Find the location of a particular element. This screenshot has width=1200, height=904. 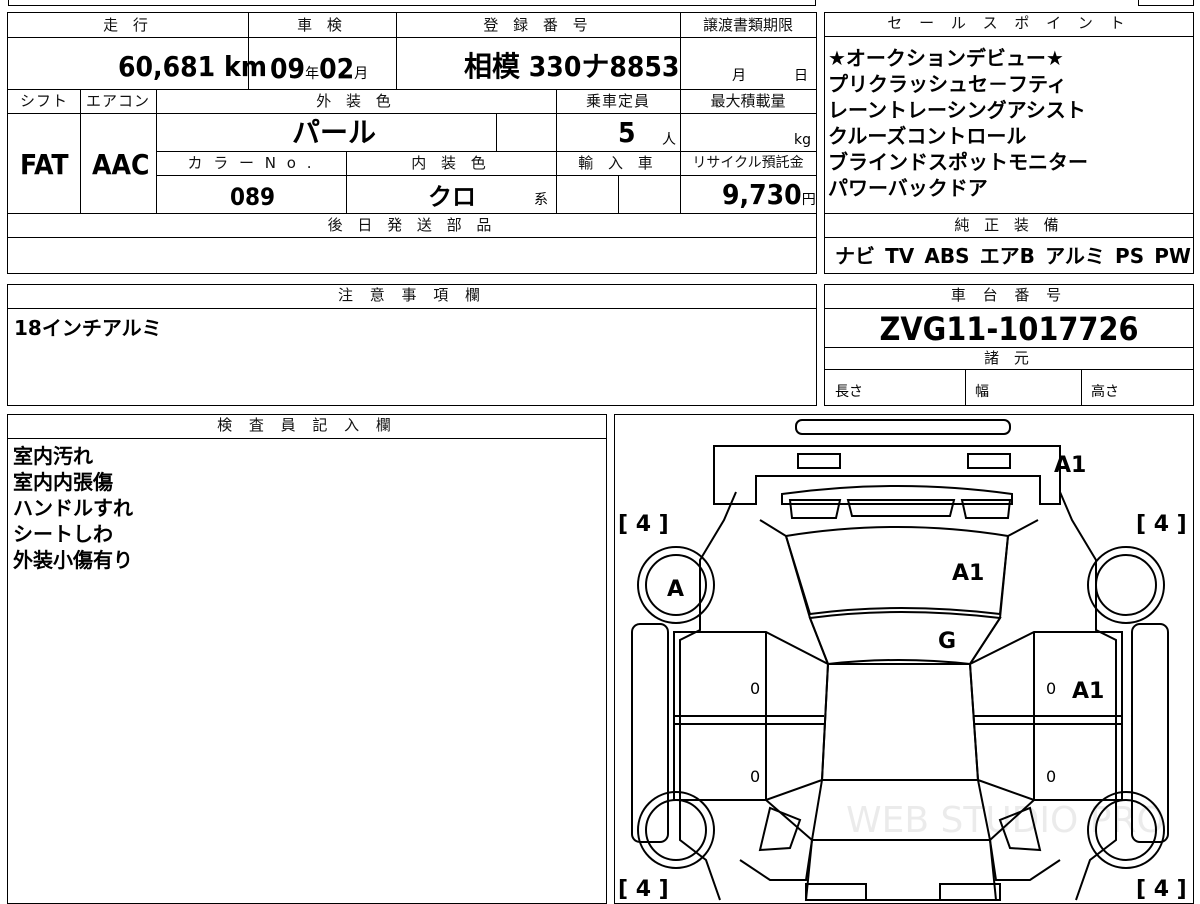

sales-point-item: ★オークションデビュー★ is located at coordinates (946, 58).